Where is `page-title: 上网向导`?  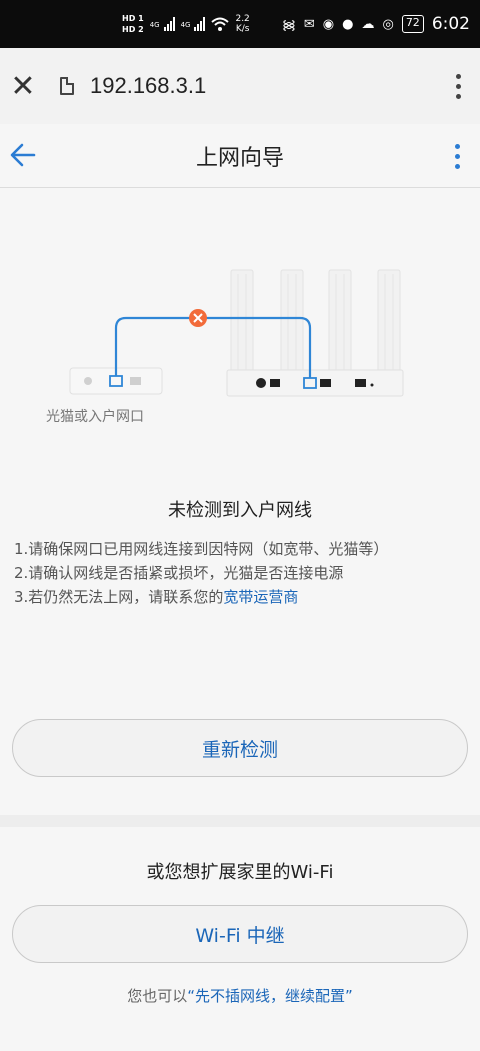 page-title: 上网向导 is located at coordinates (239, 158).